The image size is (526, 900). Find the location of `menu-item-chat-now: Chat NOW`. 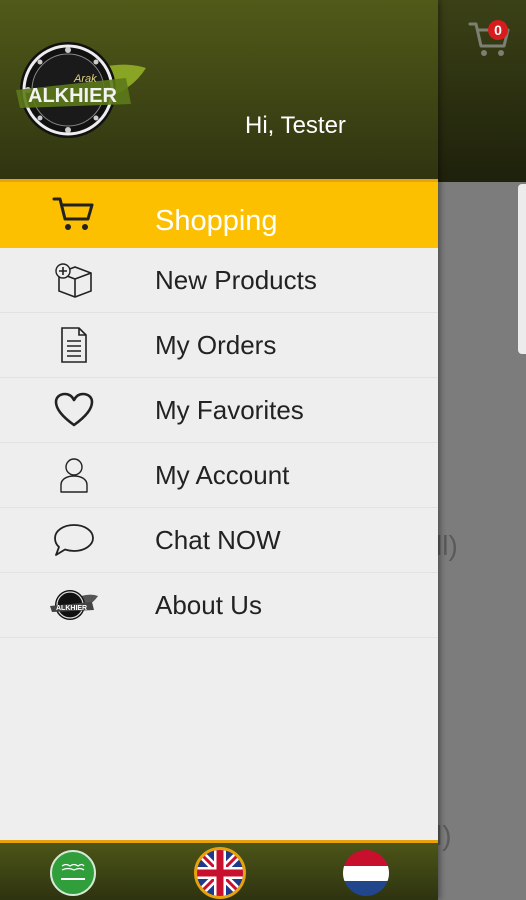

menu-item-chat-now: Chat NOW is located at coordinates (219, 540).